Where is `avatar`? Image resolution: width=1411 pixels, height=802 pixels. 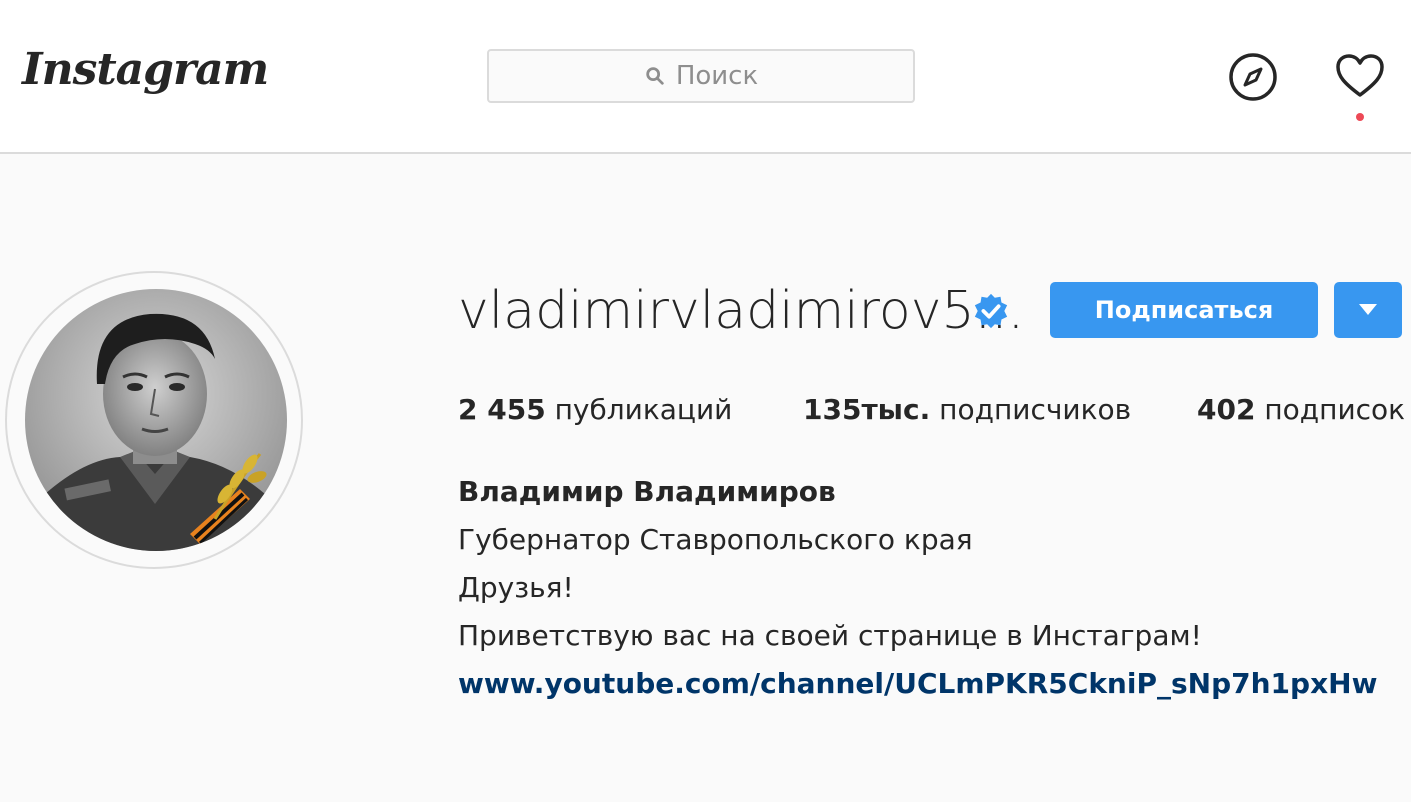
avatar is located at coordinates (154, 420).